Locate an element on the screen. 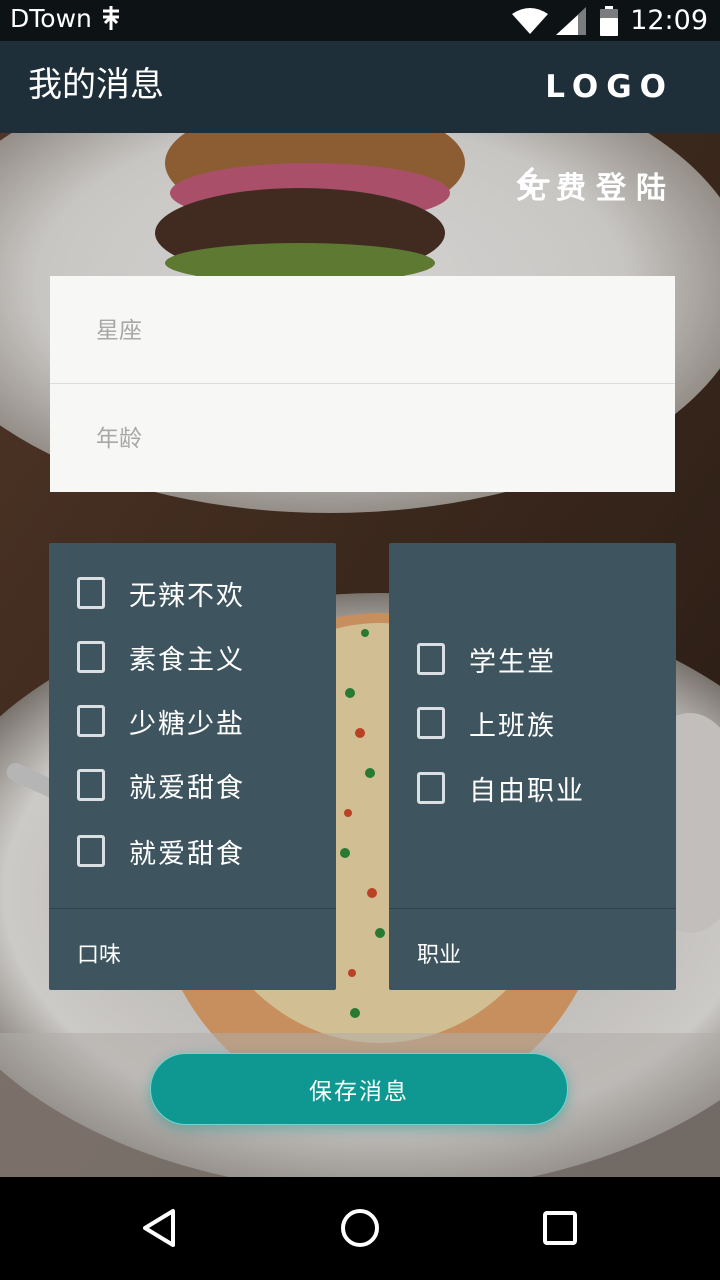  profile-form is located at coordinates (362, 384).